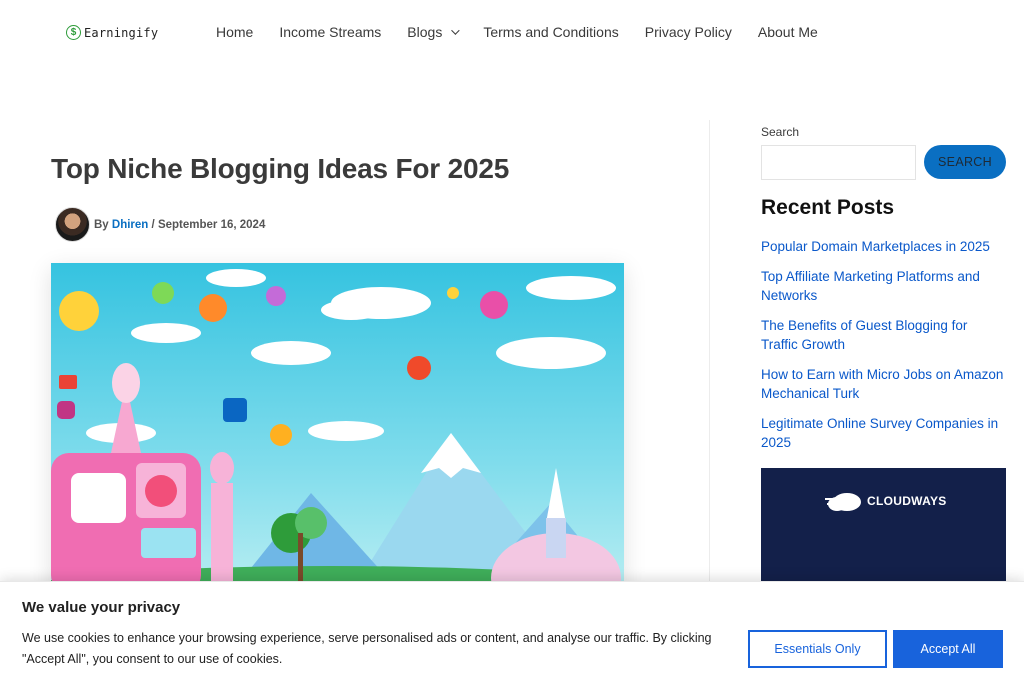  What do you see at coordinates (688, 32) in the screenshot?
I see `nav-item-privacy: Privacy Policy` at bounding box center [688, 32].